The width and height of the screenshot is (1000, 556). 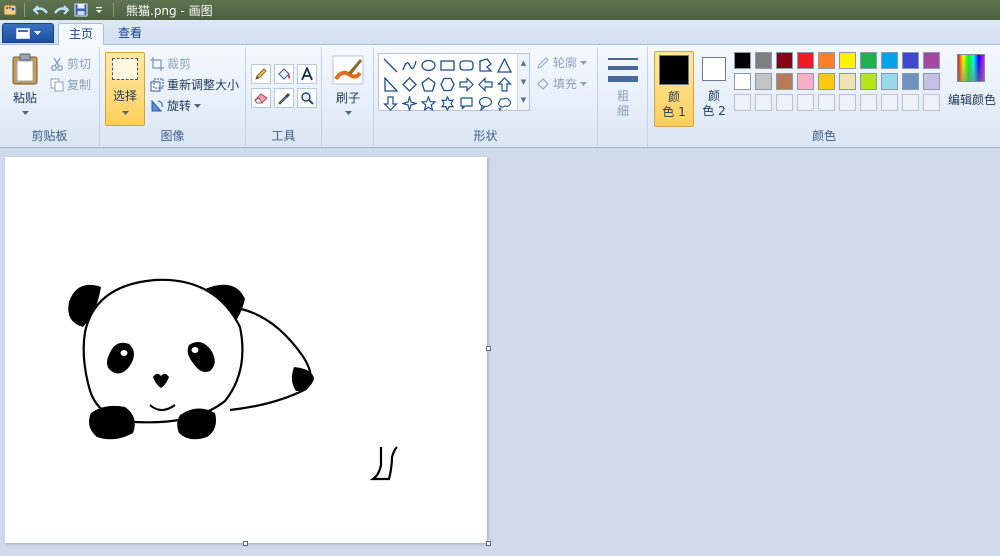 I want to click on four-point-star-shape, so click(x=409, y=103).